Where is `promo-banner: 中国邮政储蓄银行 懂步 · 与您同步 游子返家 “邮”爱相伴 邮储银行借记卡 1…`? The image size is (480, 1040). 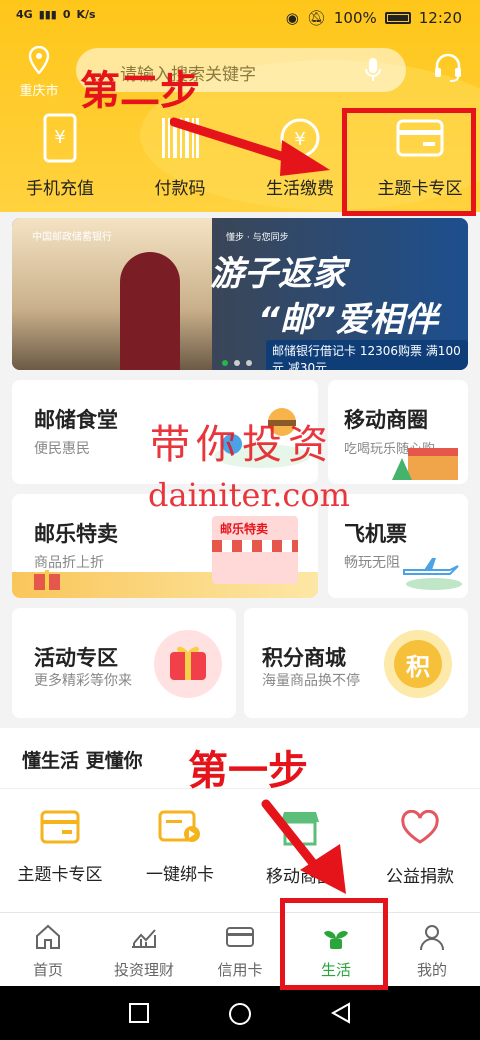
promo-banner: 中国邮政储蓄银行 懂步 · 与您同步 游子返家 “邮”爱相伴 邮储银行借记卡 1… is located at coordinates (240, 294).